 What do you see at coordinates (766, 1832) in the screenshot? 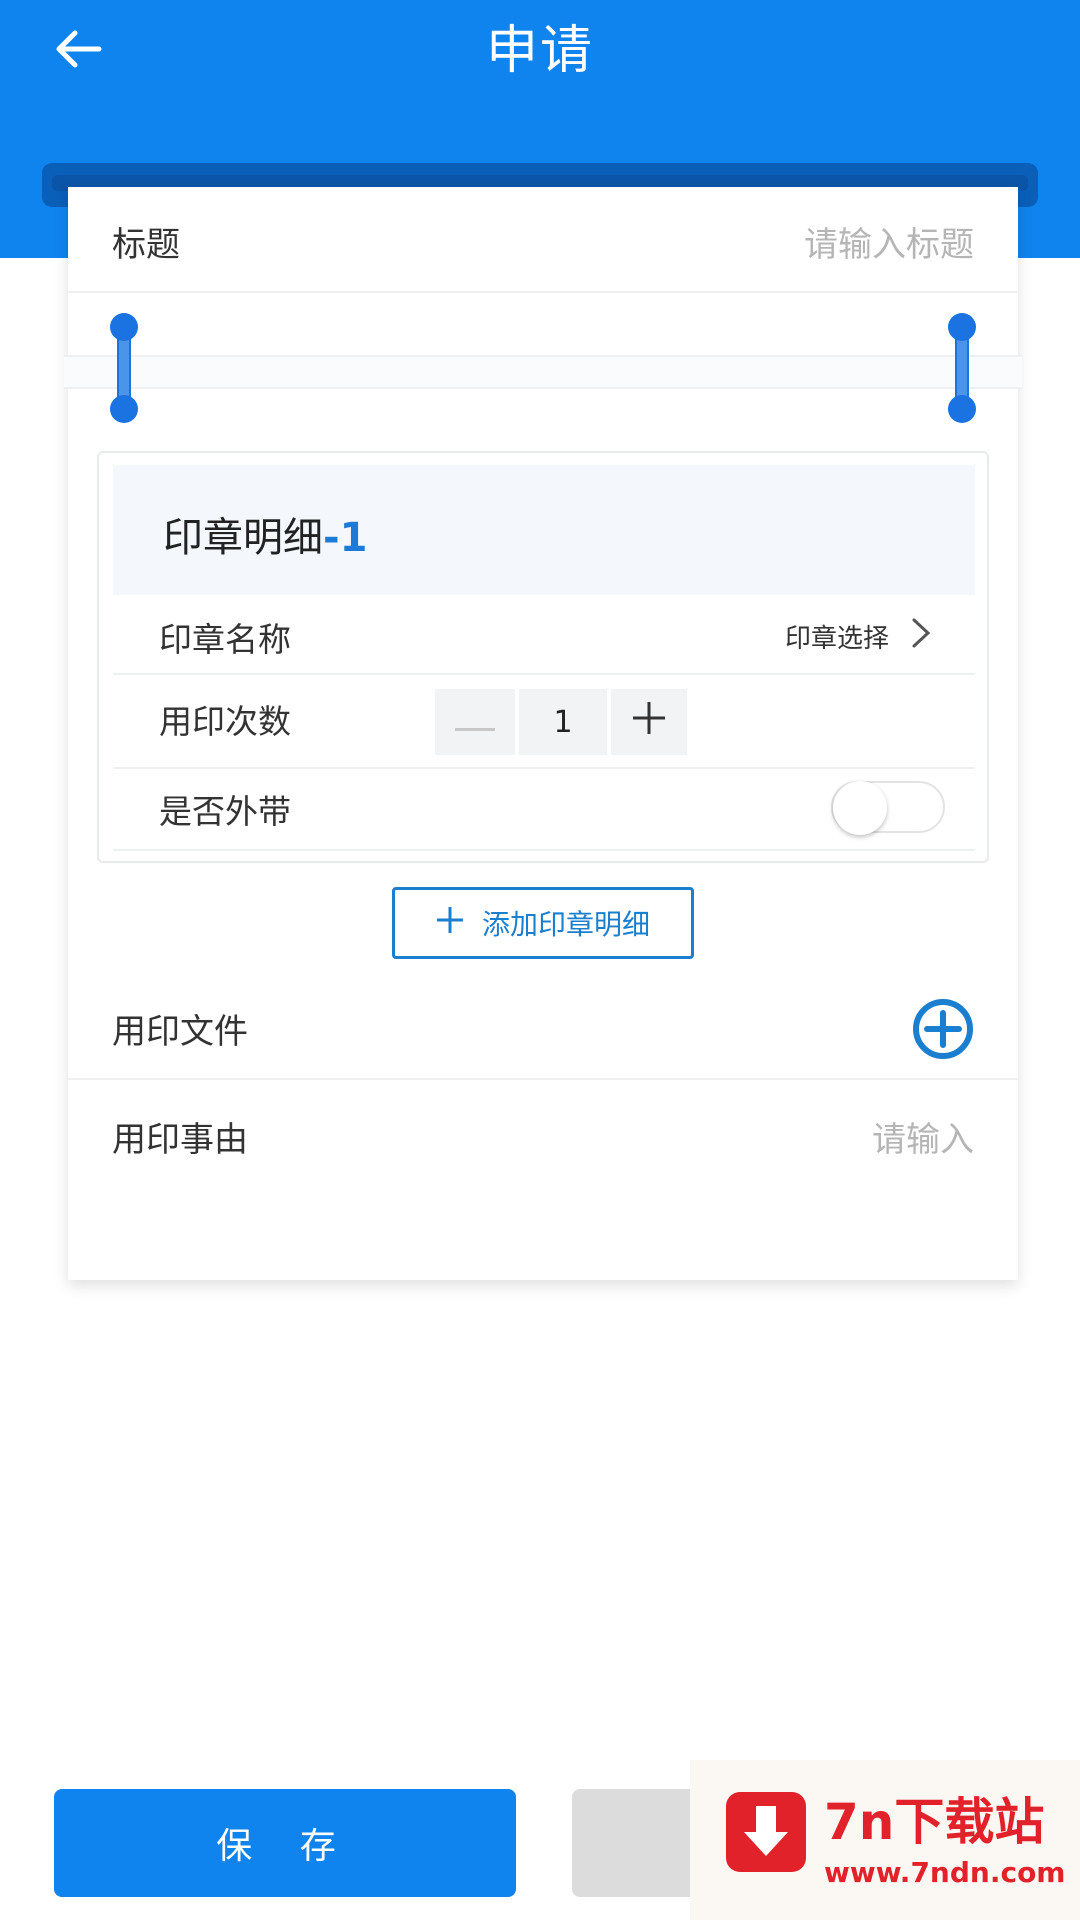
I see `download-arrow-icon` at bounding box center [766, 1832].